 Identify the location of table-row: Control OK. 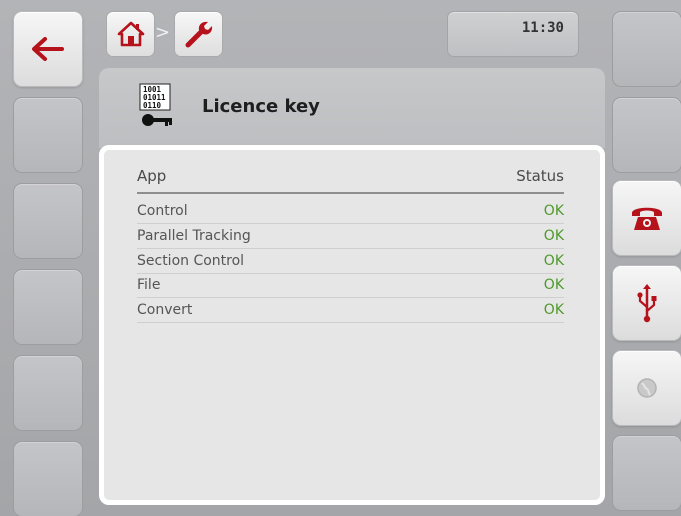
(350, 211).